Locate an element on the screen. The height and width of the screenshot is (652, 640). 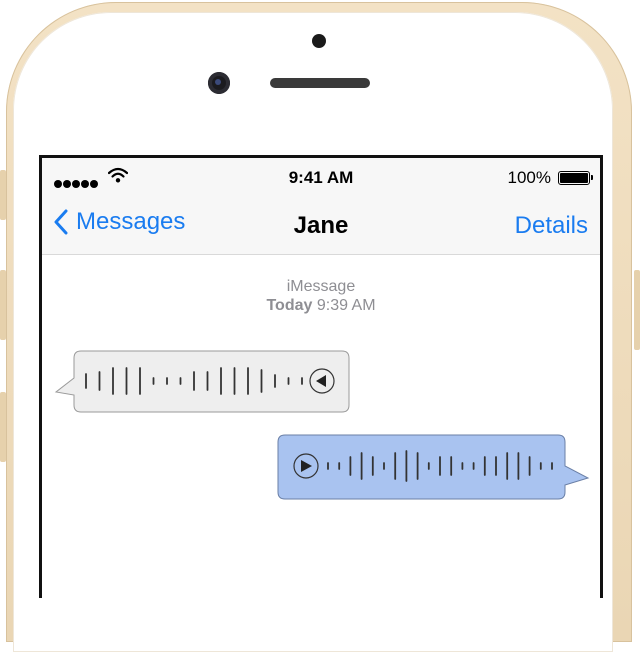
service-label: iMessage is located at coordinates (321, 286).